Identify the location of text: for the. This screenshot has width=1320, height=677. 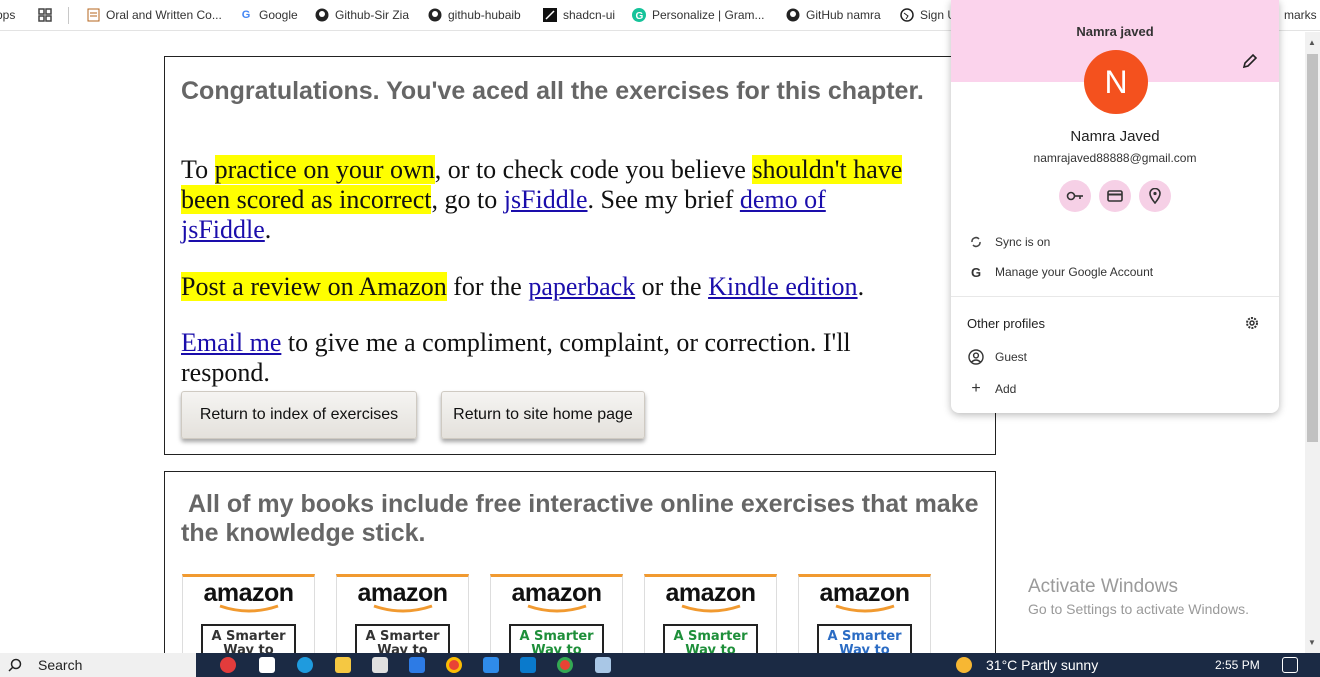
(487, 286).